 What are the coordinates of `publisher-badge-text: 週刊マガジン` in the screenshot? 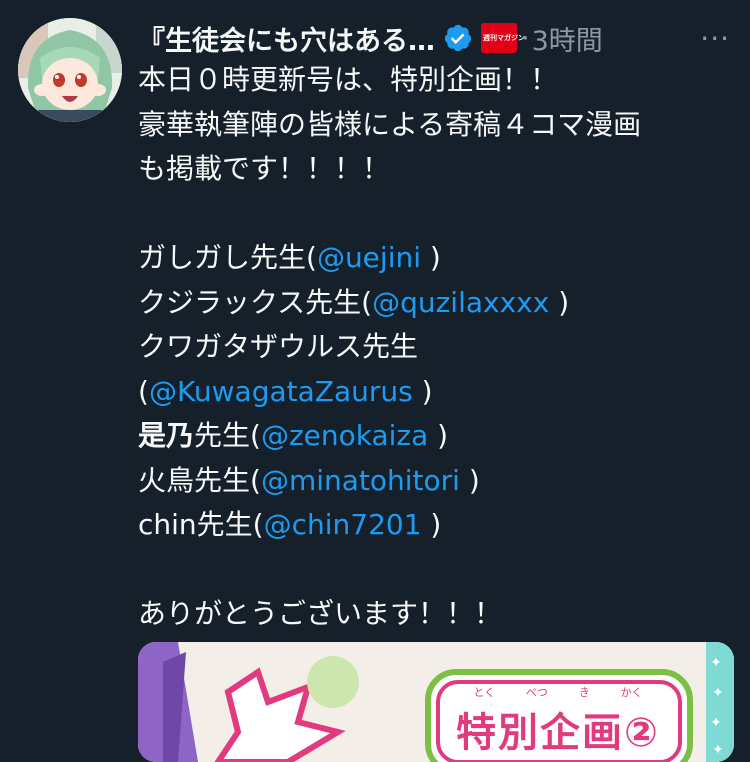 It's located at (504, 37).